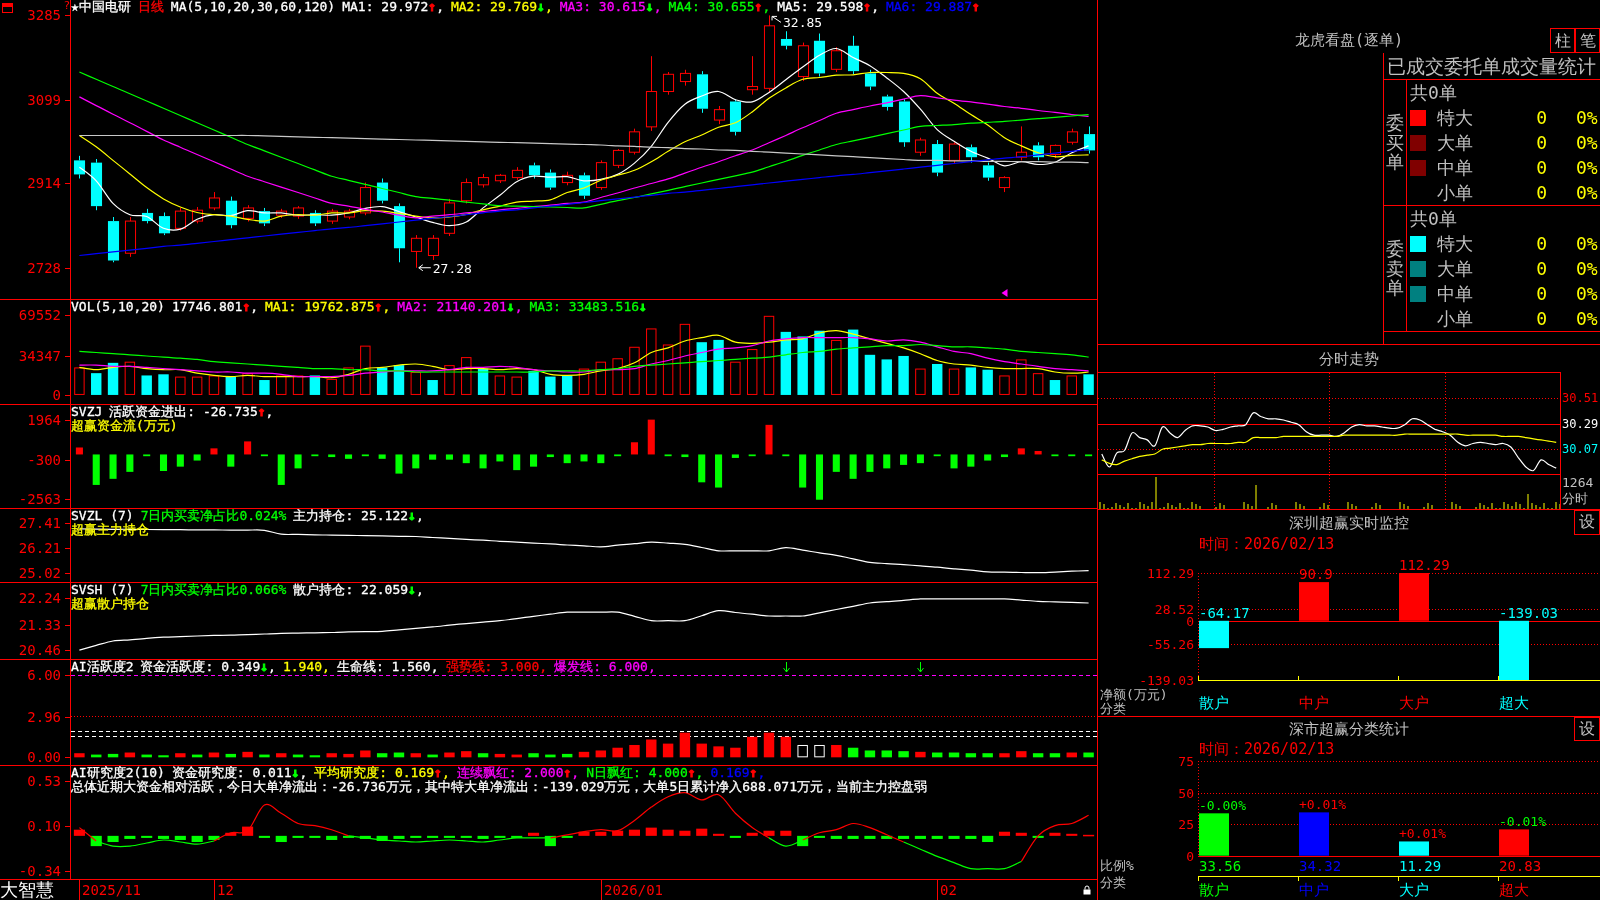 The width and height of the screenshot is (1600, 900). I want to click on bar-value-label: -64.17, so click(1224, 612).